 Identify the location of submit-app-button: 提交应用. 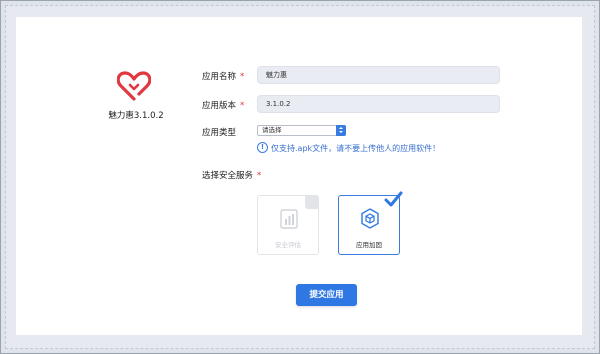
(326, 295).